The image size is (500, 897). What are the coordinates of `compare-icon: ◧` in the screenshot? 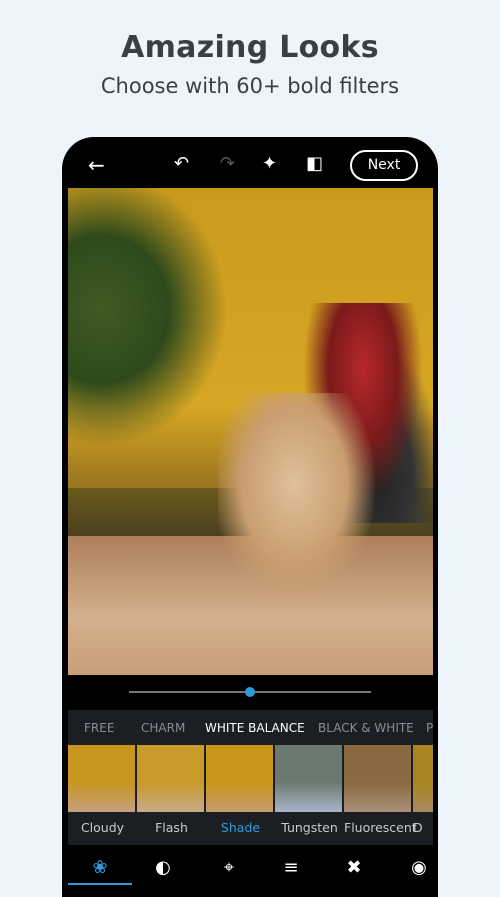 It's located at (314, 163).